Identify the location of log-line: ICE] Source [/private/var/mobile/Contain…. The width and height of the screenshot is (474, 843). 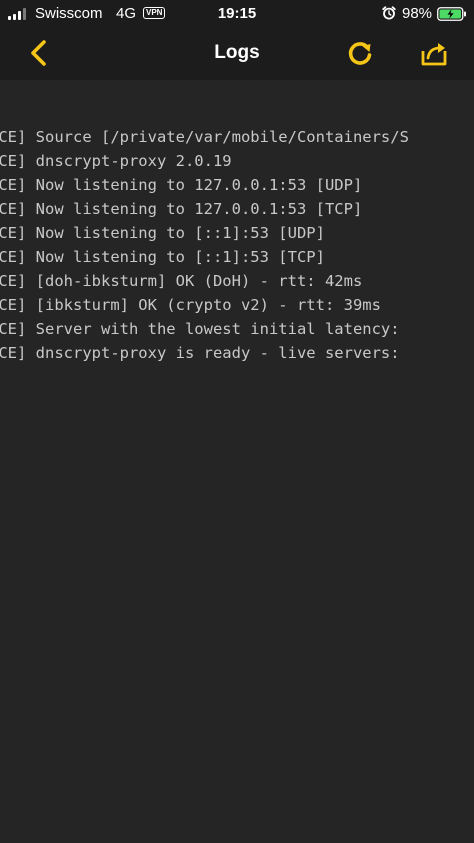
(204, 137).